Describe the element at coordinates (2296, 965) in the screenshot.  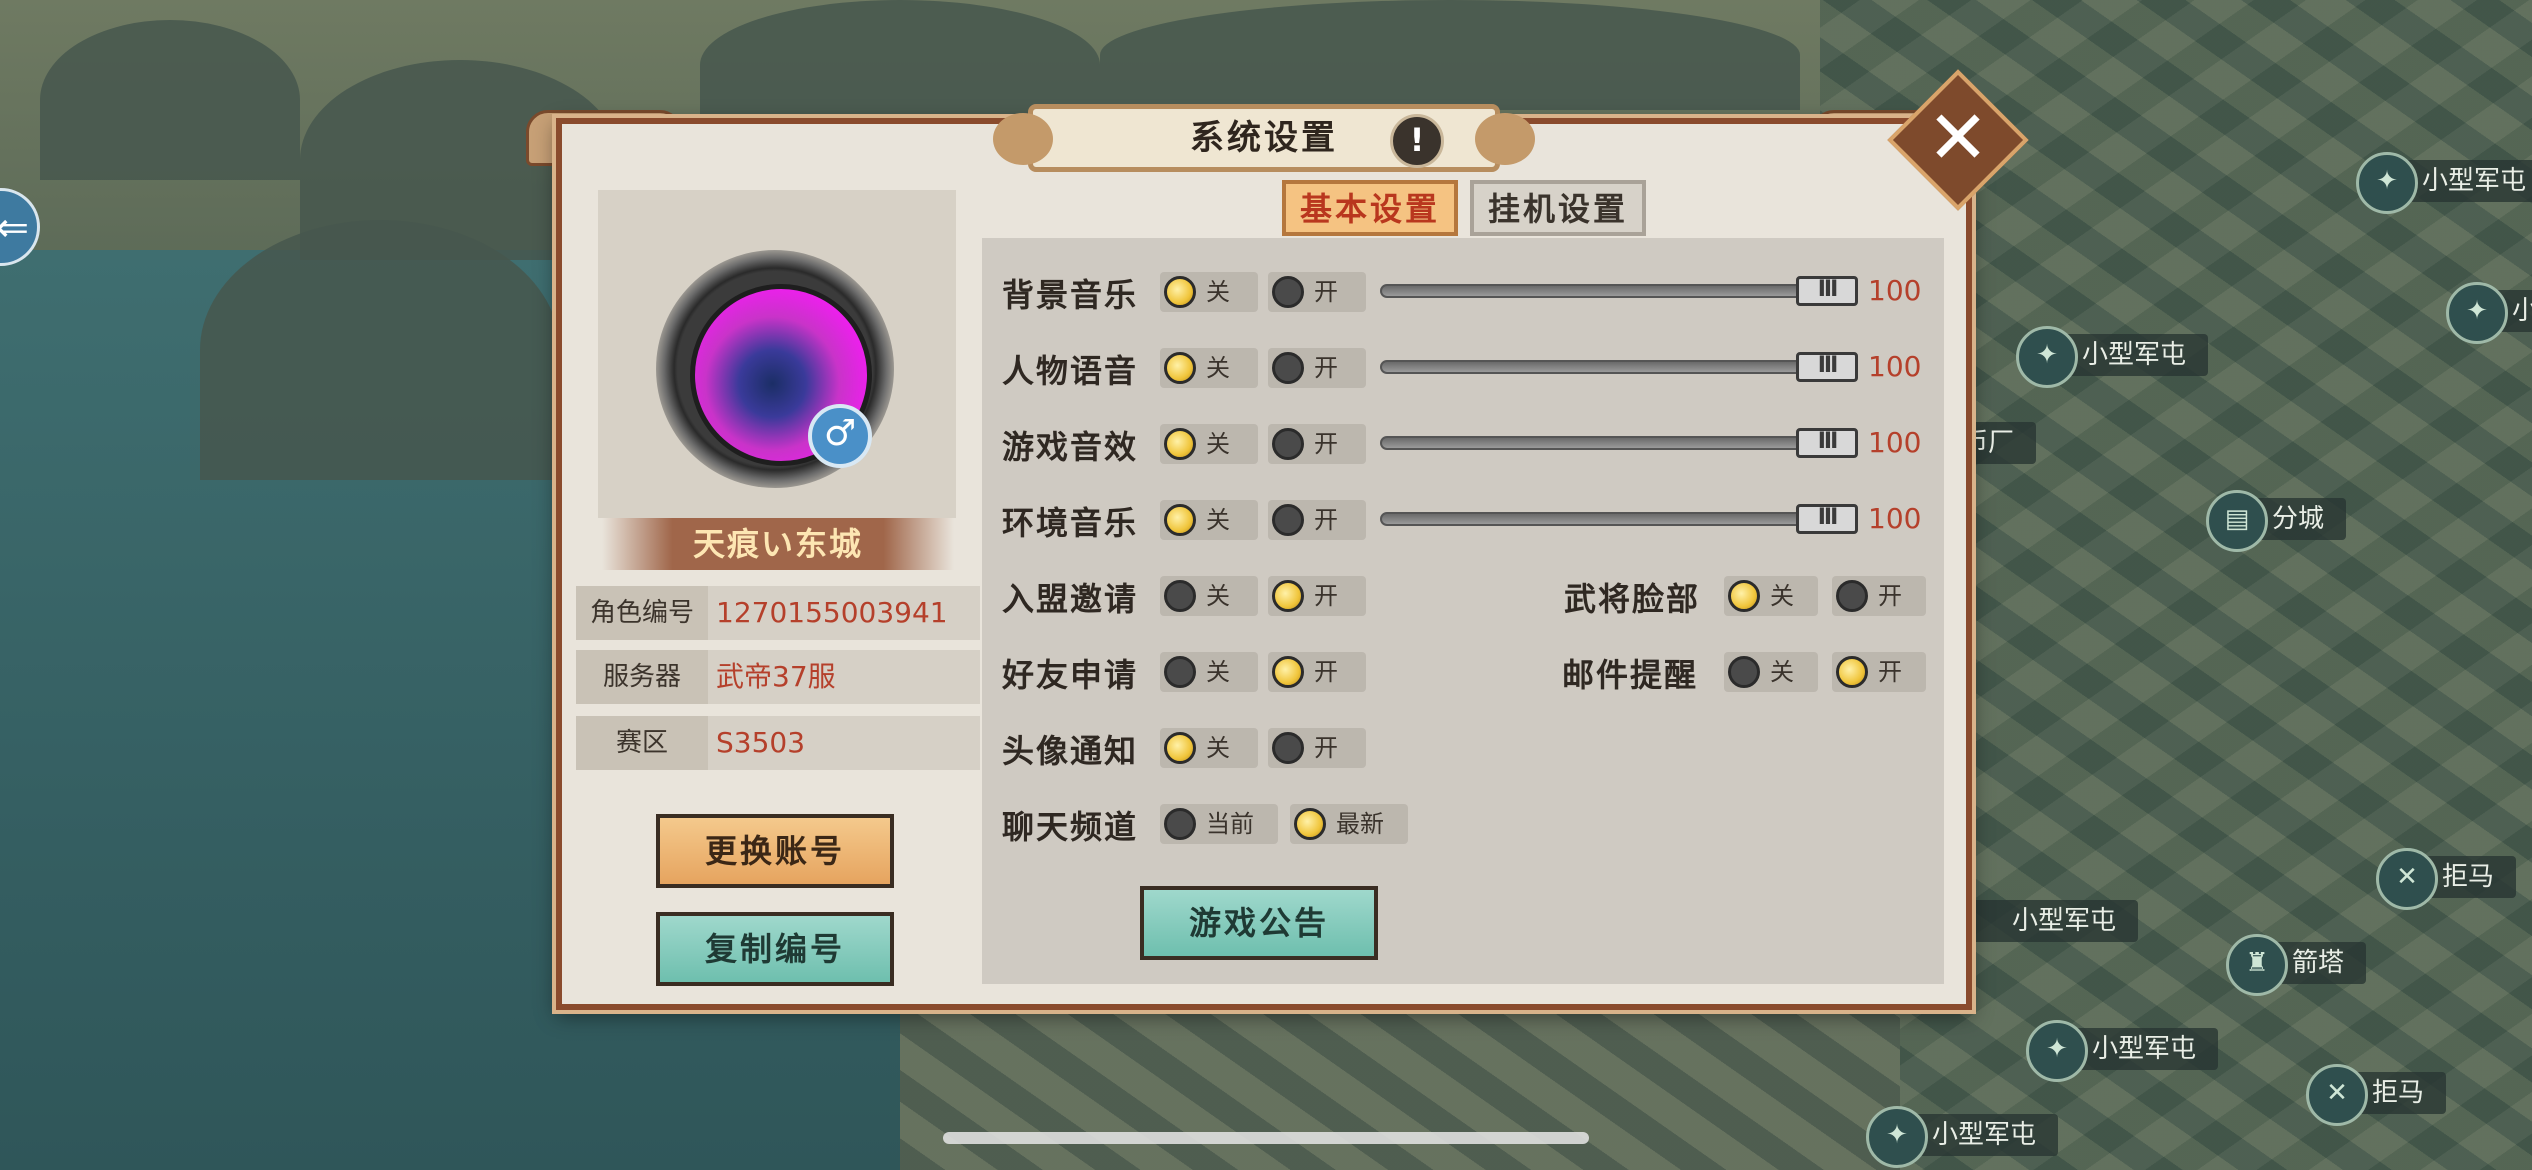
I see `map-marker: ♜ 箭塔` at that location.